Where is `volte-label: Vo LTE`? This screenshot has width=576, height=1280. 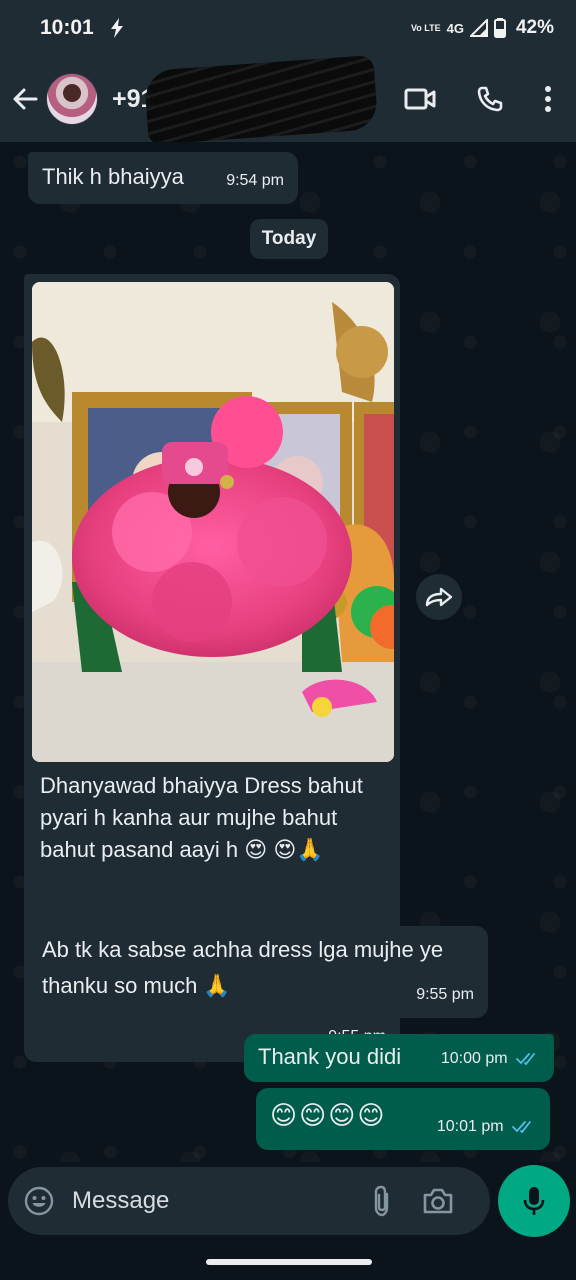
volte-label: Vo LTE is located at coordinates (425, 27).